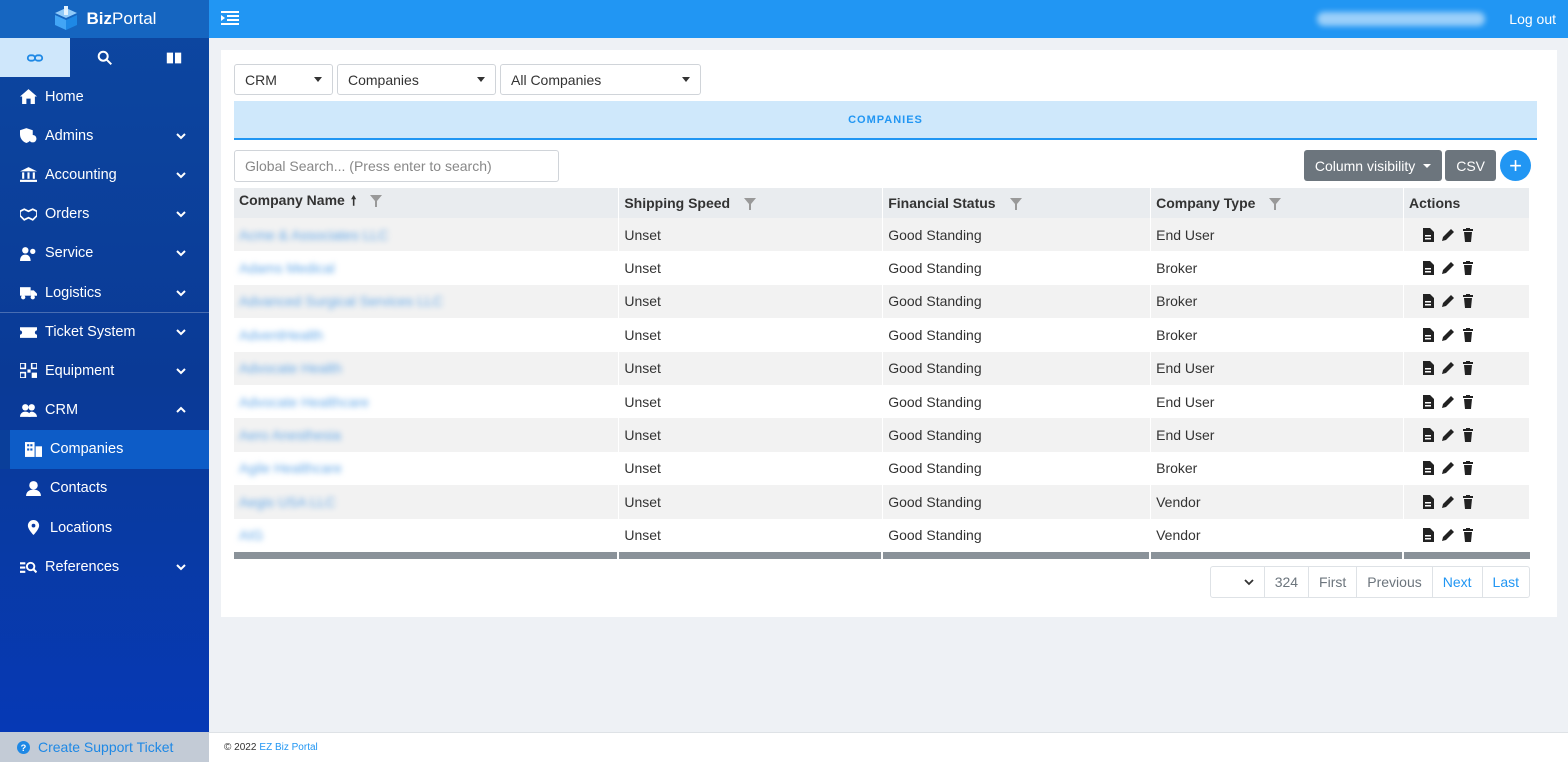 The height and width of the screenshot is (762, 1568). What do you see at coordinates (174, 57) in the screenshot?
I see `tab-docs` at bounding box center [174, 57].